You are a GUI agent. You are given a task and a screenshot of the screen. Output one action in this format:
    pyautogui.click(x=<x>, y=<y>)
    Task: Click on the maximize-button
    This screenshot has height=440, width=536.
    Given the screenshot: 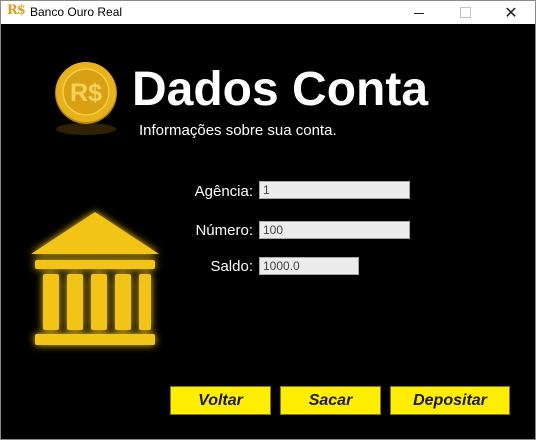 What is the action you would take?
    pyautogui.click(x=465, y=12)
    